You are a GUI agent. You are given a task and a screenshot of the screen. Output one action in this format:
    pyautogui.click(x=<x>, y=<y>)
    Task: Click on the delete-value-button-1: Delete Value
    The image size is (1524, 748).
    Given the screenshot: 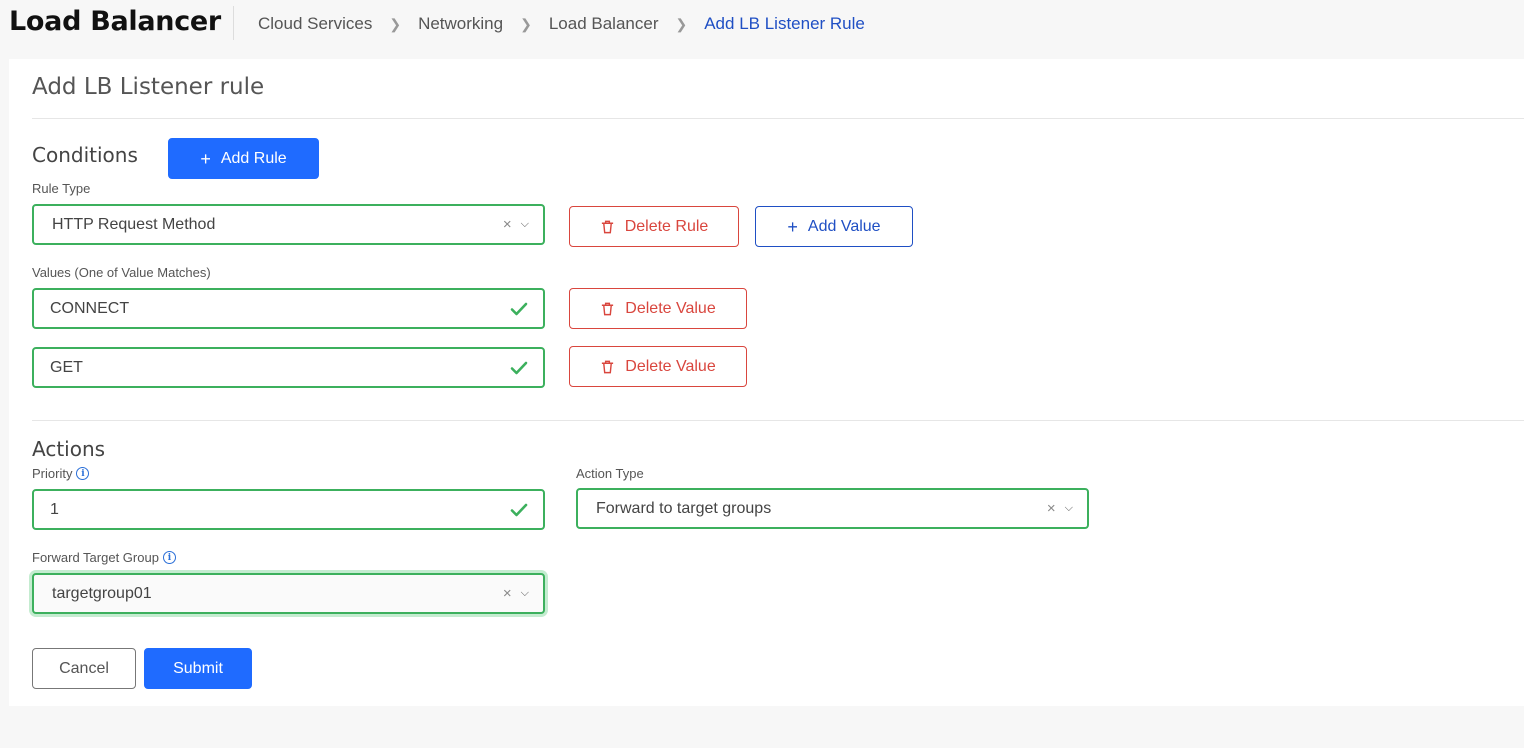 What is the action you would take?
    pyautogui.click(x=658, y=308)
    